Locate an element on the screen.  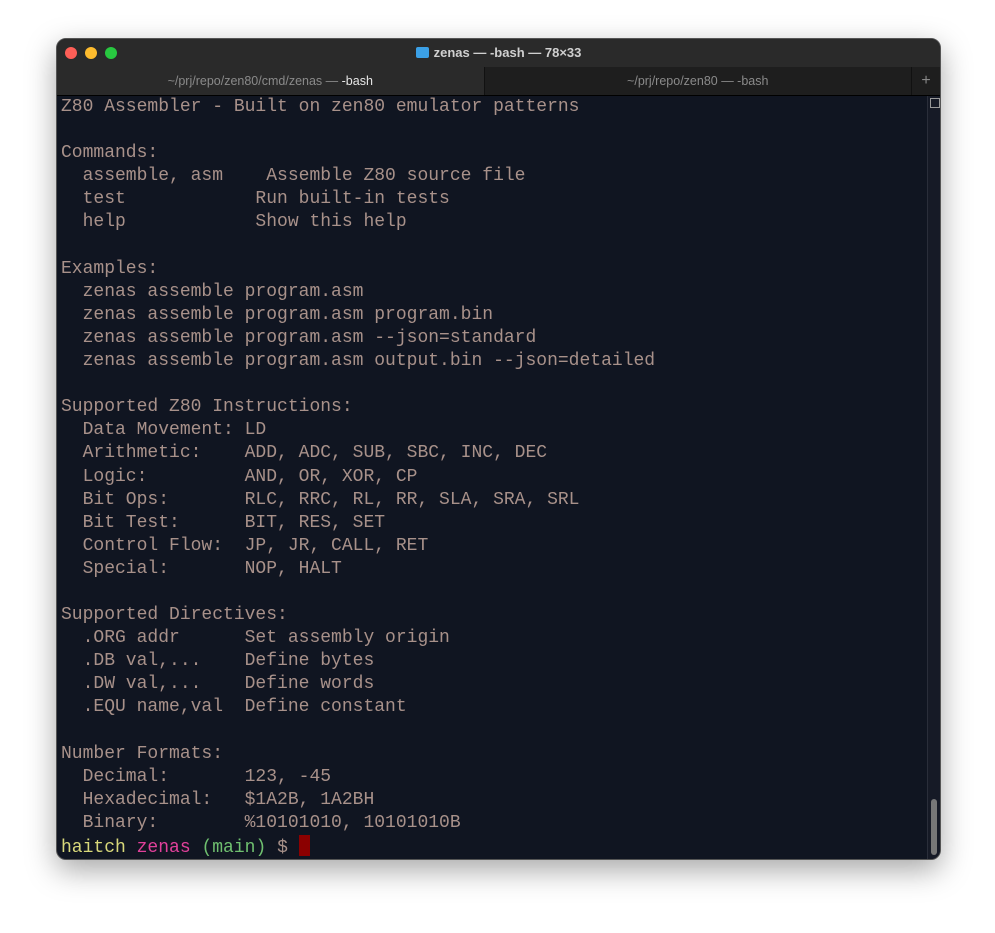
tab-zenas: ~/prj/repo/zen80/cmd/zenas — -bash is located at coordinates (271, 81).